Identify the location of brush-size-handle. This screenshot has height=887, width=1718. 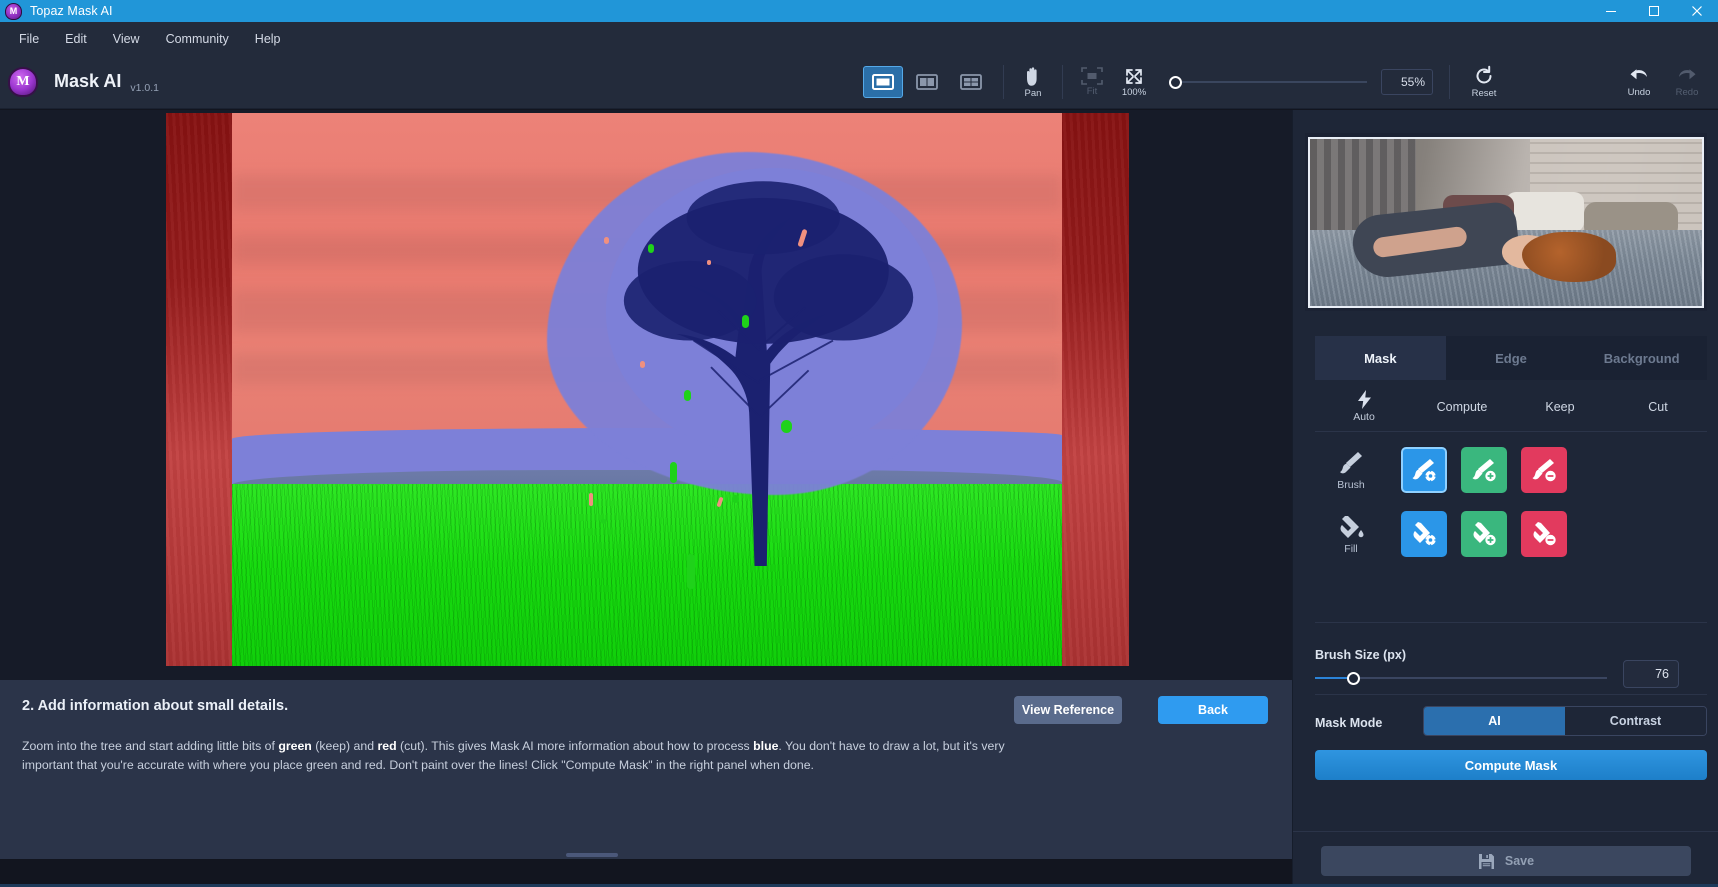
(1353, 678).